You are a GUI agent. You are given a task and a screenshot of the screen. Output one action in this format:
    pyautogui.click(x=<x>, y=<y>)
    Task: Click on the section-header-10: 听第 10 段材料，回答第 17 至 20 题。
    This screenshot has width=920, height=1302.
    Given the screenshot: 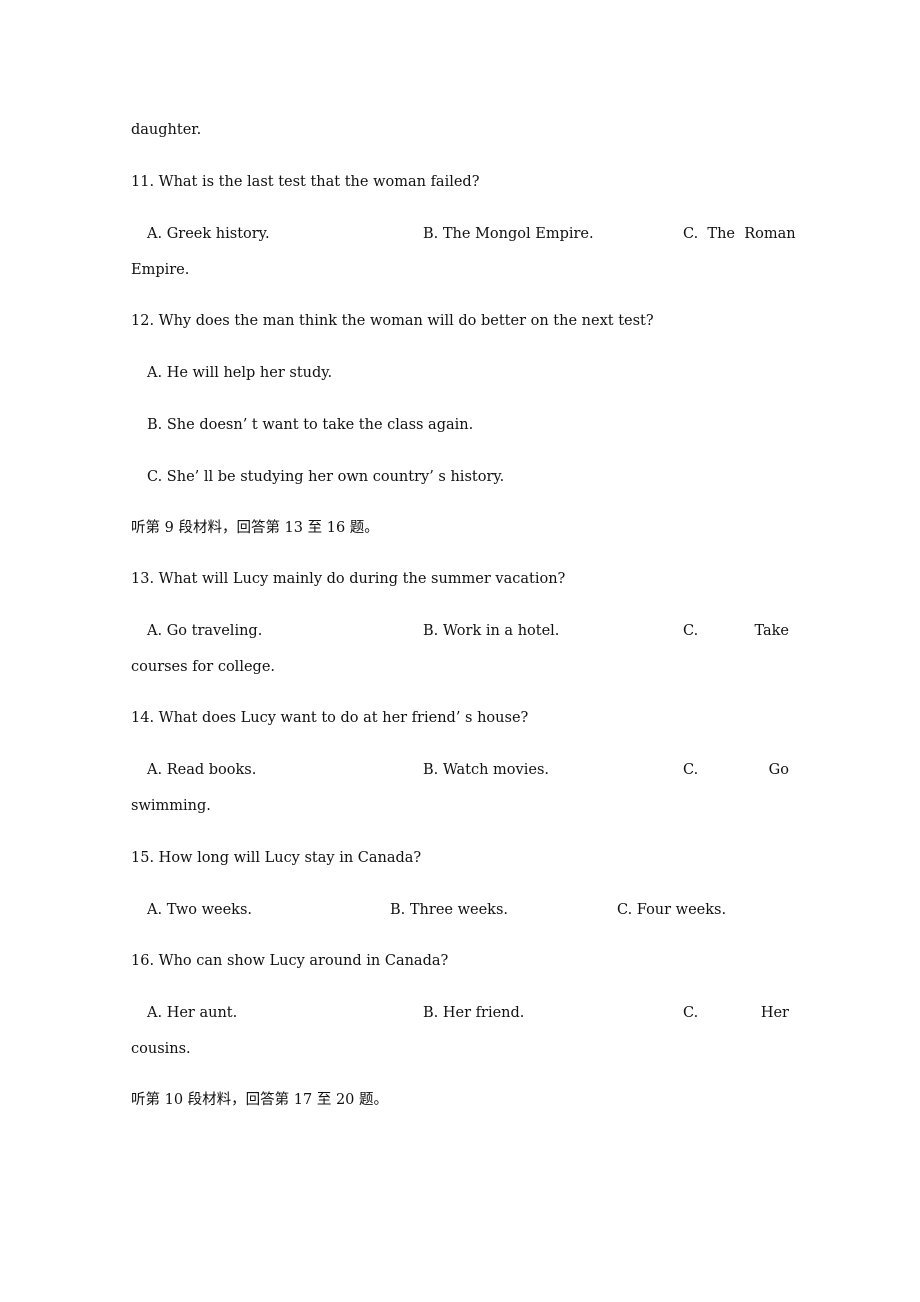 What is the action you would take?
    pyautogui.click(x=260, y=1100)
    